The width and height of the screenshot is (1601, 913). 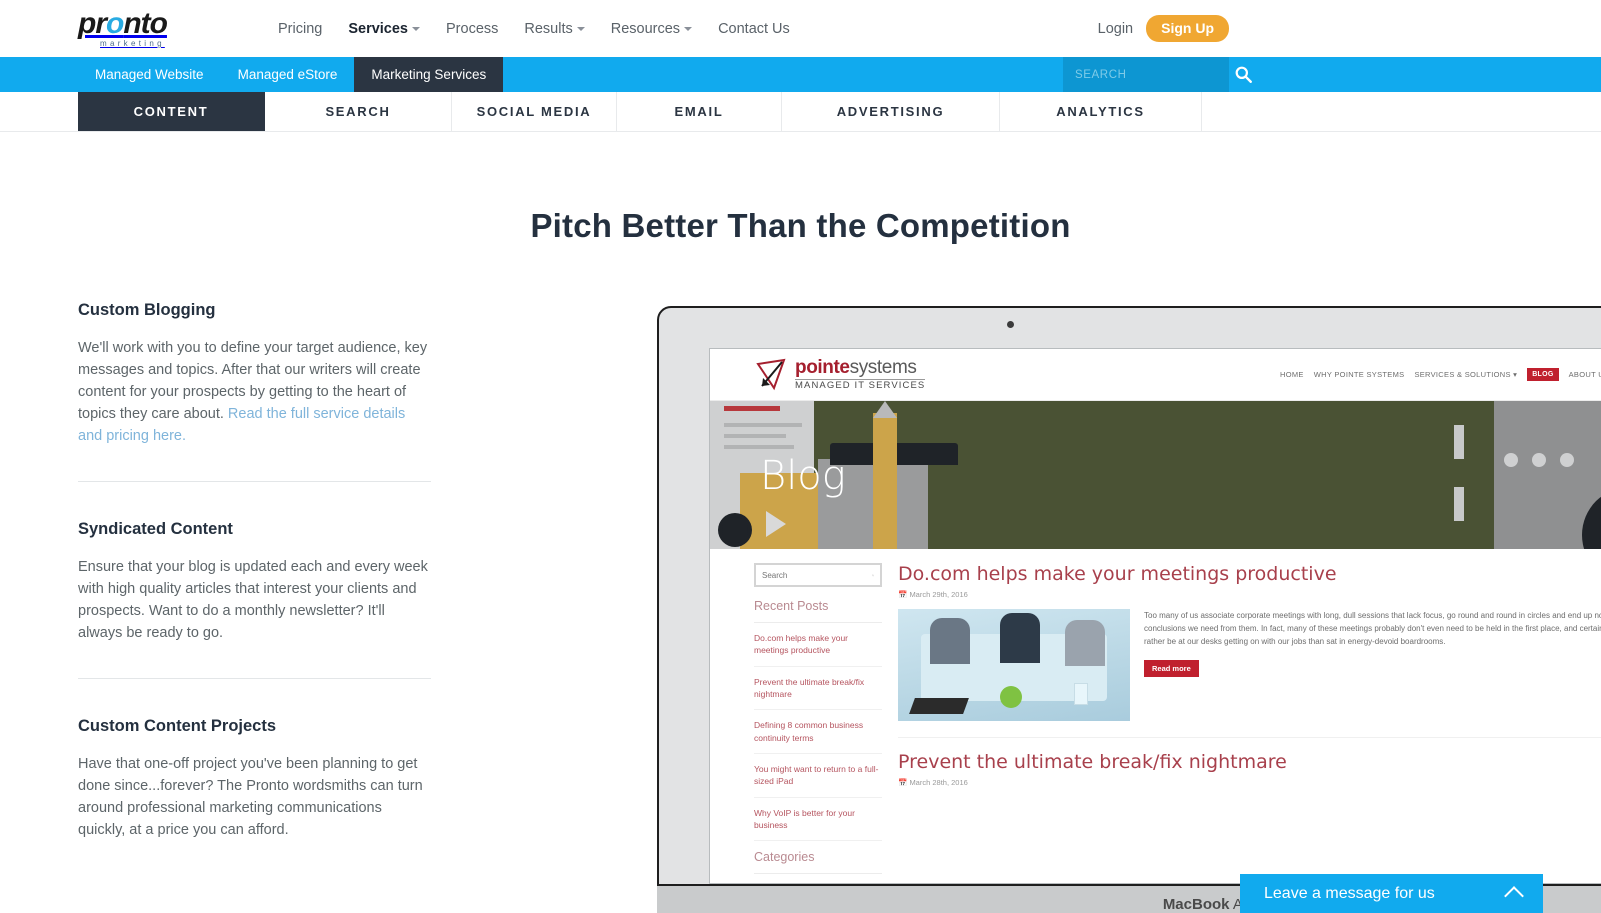 What do you see at coordinates (803, 476) in the screenshot?
I see `mockup-hero-title: Blog` at bounding box center [803, 476].